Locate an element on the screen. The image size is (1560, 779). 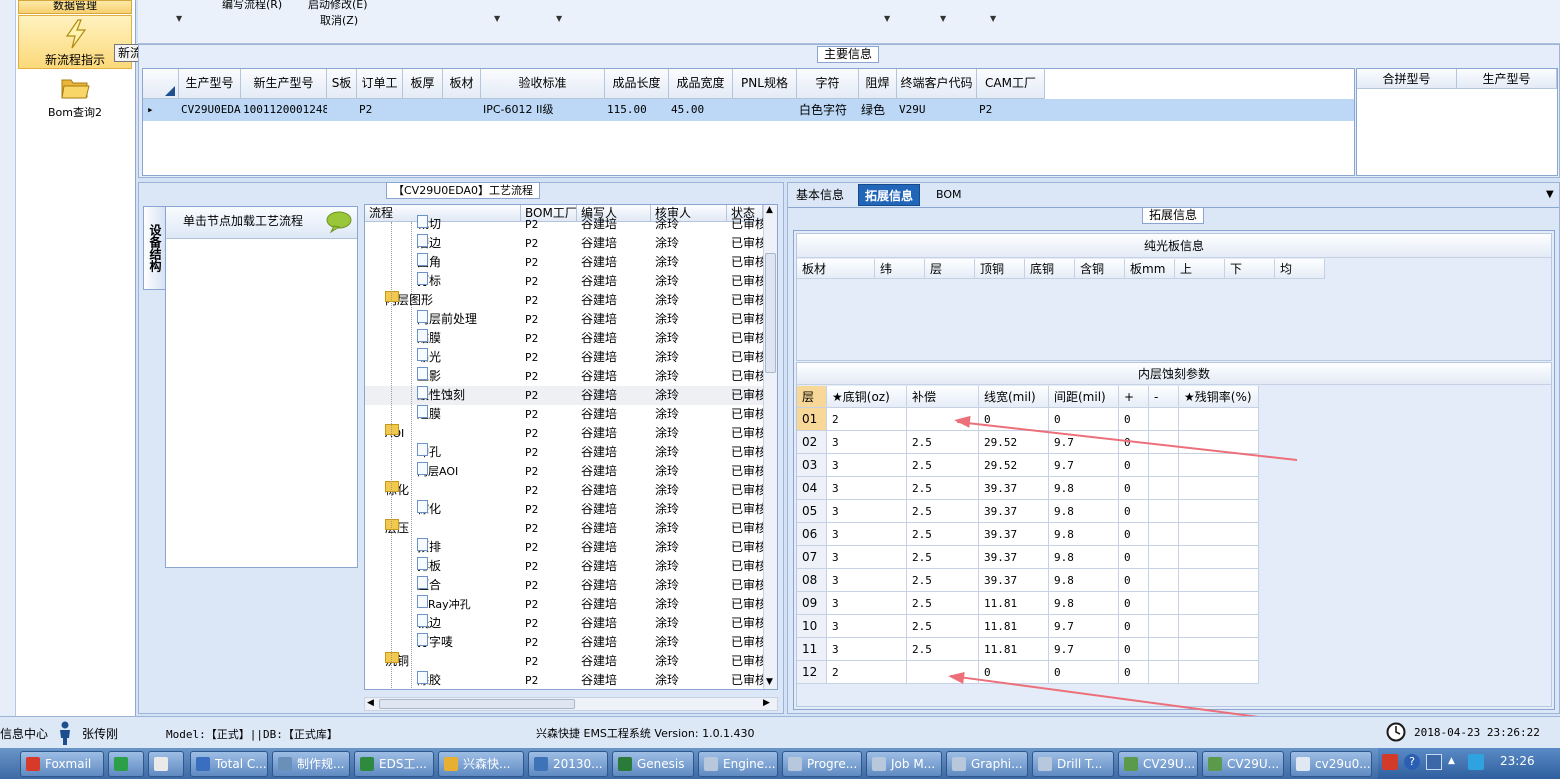
merge-col-header: 生产型号 is located at coordinates (1507, 79).